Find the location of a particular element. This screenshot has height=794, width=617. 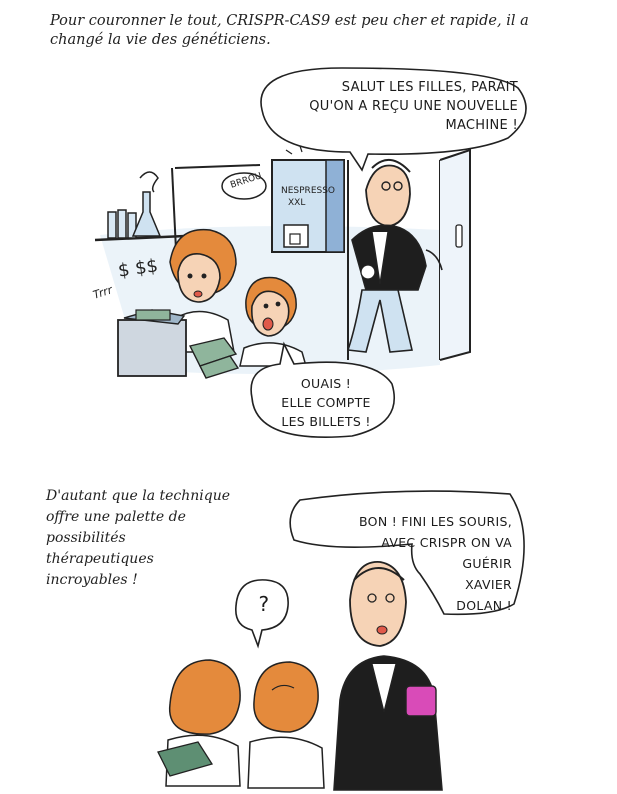

nespresso-machine is located at coordinates (308, 199).